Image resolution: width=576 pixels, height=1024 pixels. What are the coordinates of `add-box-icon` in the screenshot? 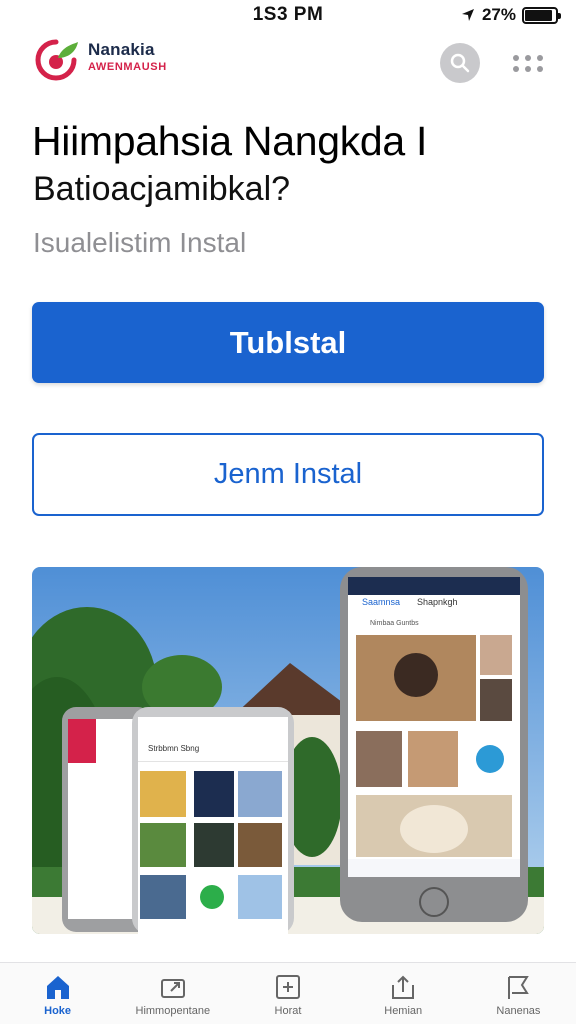 It's located at (288, 987).